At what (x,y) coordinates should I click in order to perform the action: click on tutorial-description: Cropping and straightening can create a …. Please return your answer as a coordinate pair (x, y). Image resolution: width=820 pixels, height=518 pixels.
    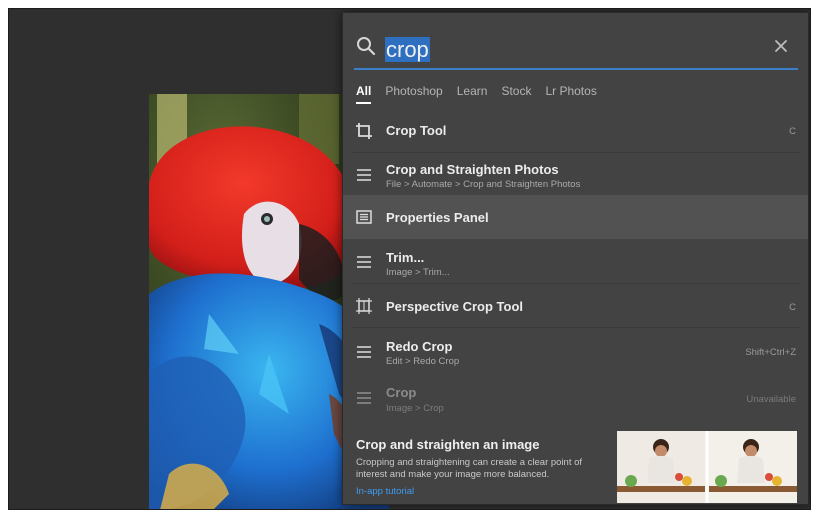
    Looking at the image, I should click on (469, 468).